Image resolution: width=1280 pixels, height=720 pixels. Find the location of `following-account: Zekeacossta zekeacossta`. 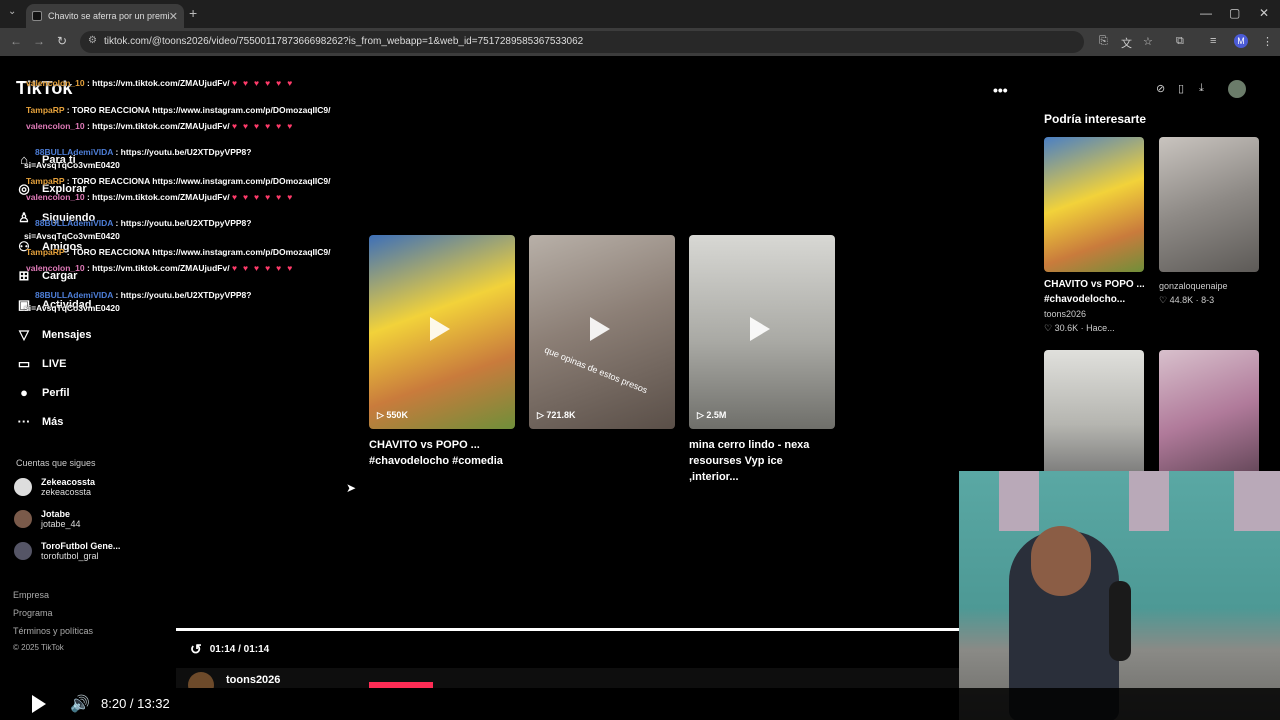

following-account: Zekeacossta zekeacossta is located at coordinates (54, 487).